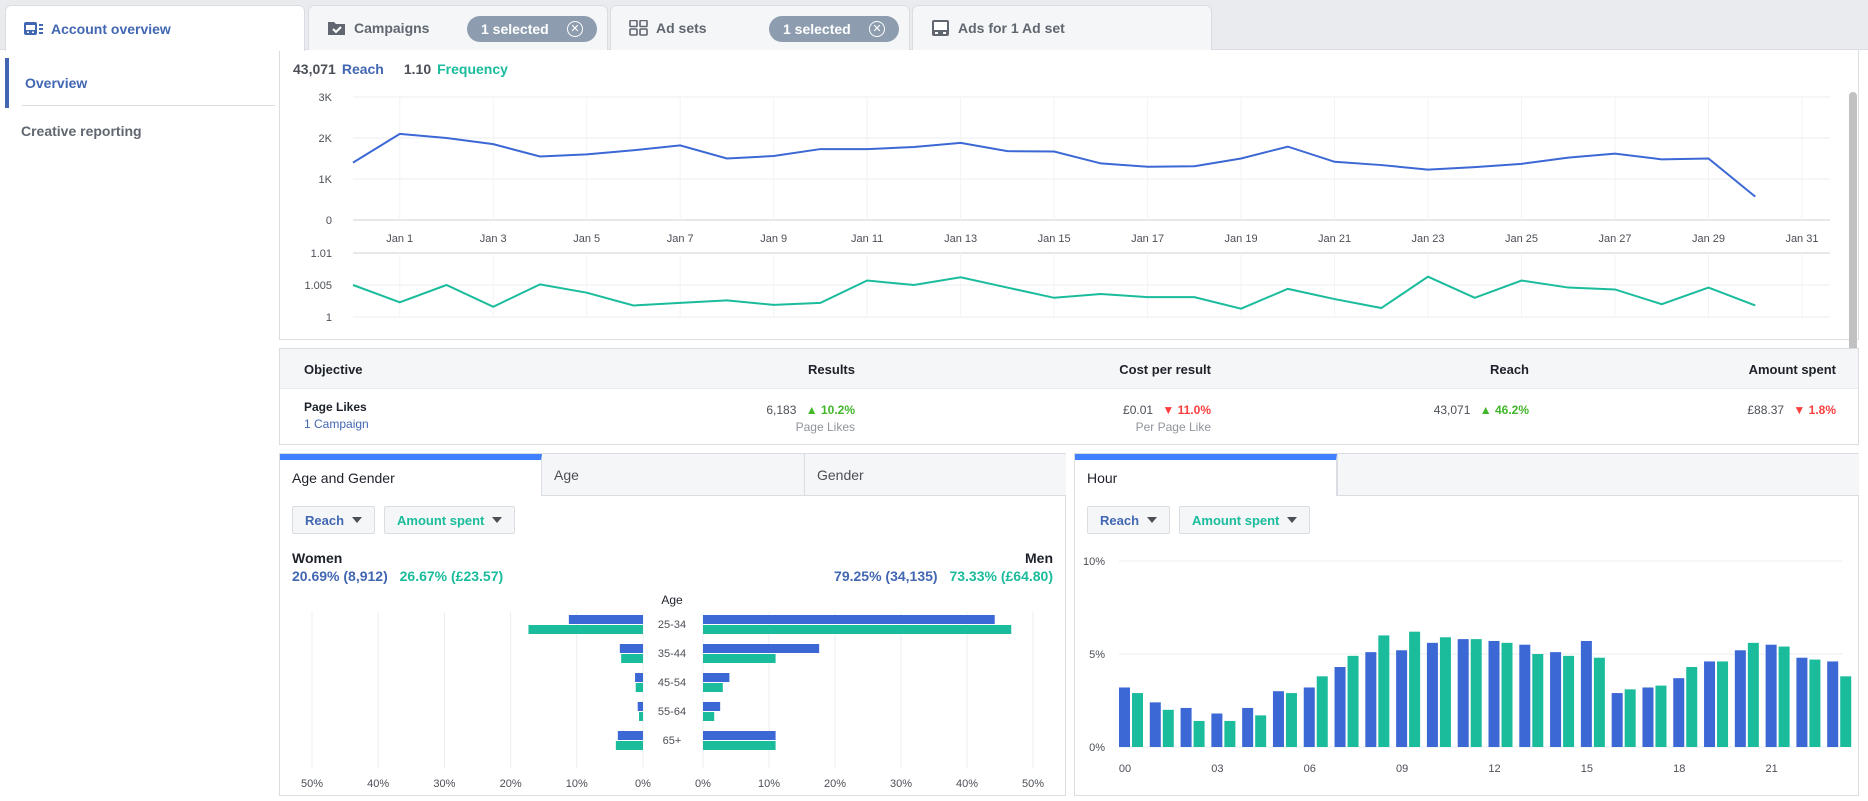 The image size is (1868, 801). I want to click on women-spent: 26.67% (£23.57), so click(451, 576).